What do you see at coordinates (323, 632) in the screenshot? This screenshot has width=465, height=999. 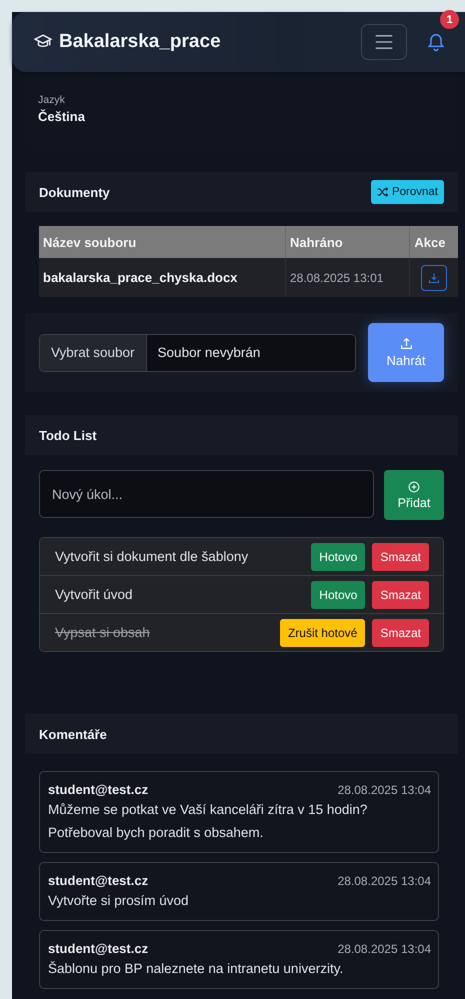 I see `undo-done-button: Zrušit hotové` at bounding box center [323, 632].